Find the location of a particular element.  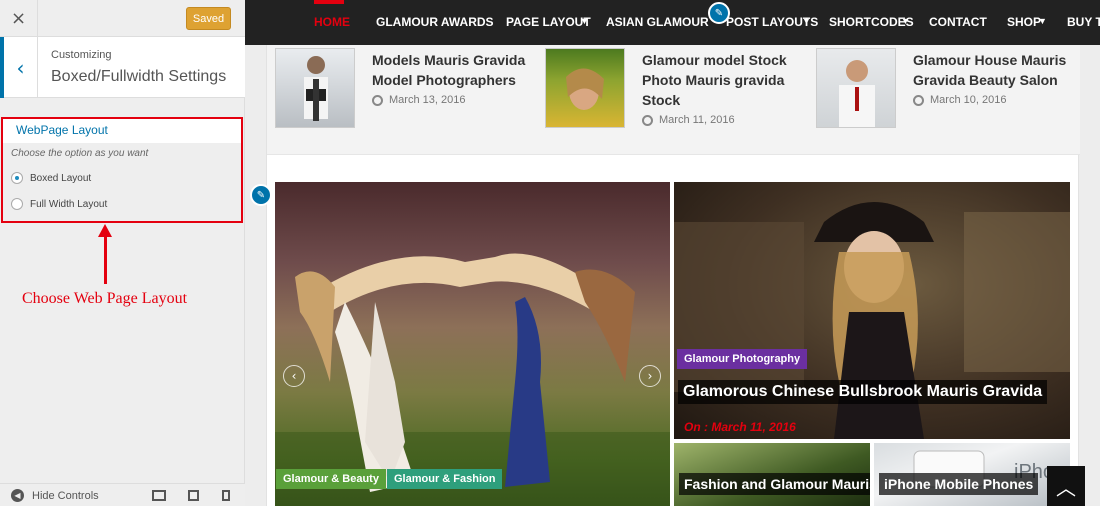

section-header: ‹ Customizing Boxed/Fullwidth Settings is located at coordinates (122, 67).